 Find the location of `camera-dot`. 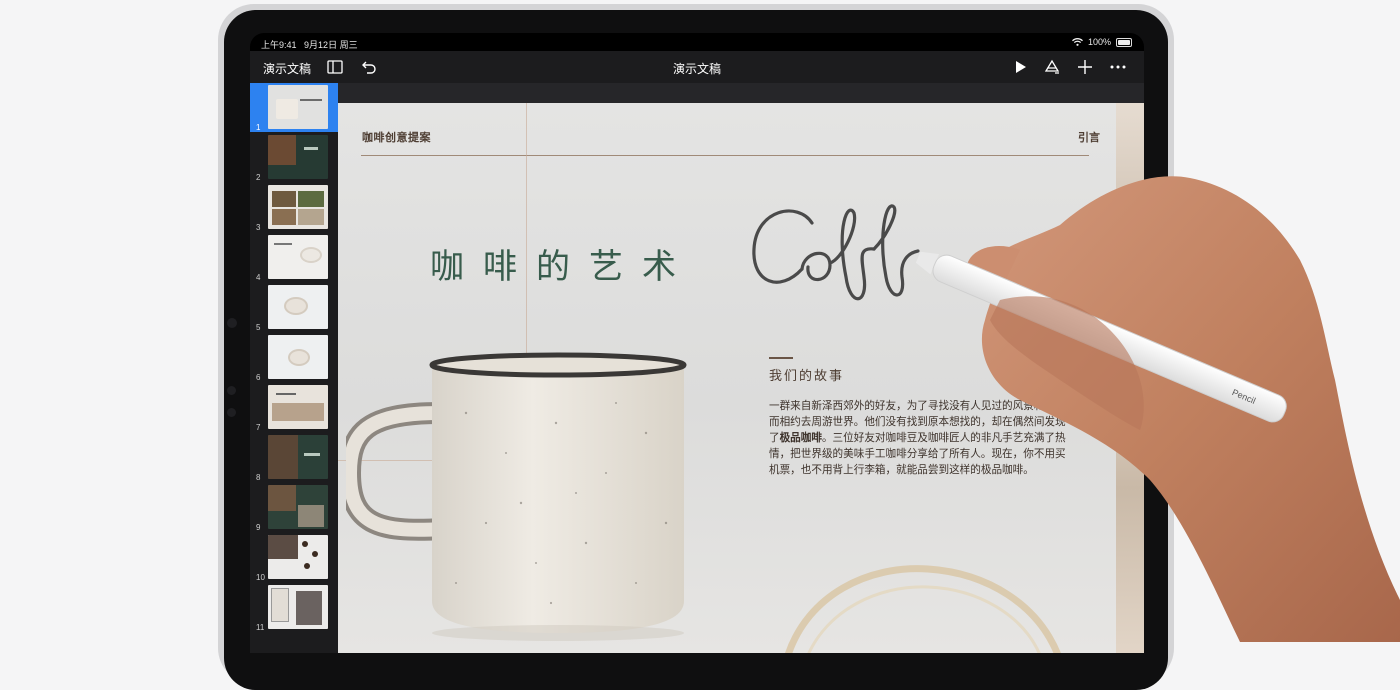

camera-dot is located at coordinates (232, 323).